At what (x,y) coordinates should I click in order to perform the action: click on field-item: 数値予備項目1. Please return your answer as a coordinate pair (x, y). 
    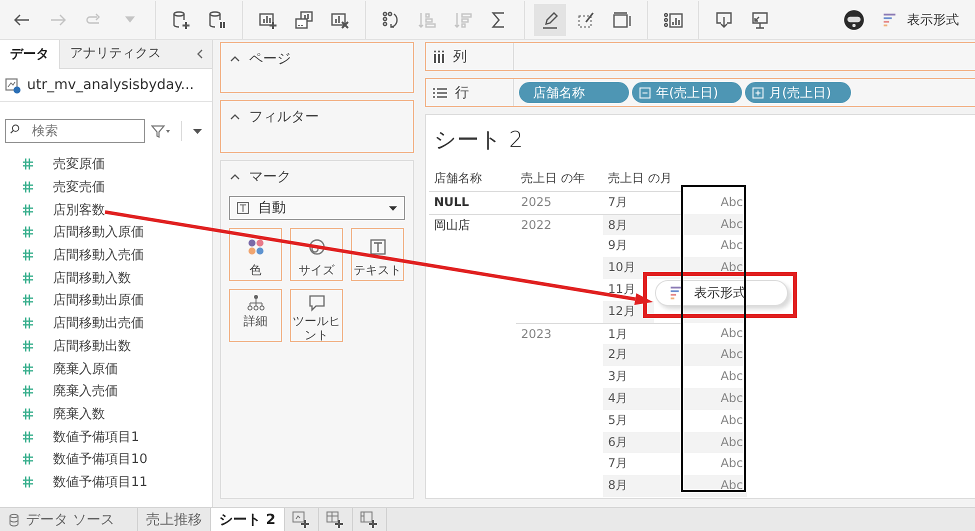
    Looking at the image, I should click on (106, 436).